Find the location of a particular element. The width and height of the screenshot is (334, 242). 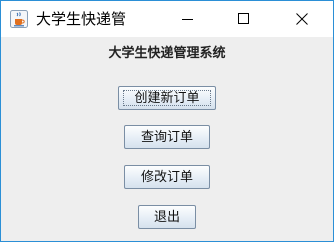

page-title: 大学生快递管理系统 is located at coordinates (167, 53).